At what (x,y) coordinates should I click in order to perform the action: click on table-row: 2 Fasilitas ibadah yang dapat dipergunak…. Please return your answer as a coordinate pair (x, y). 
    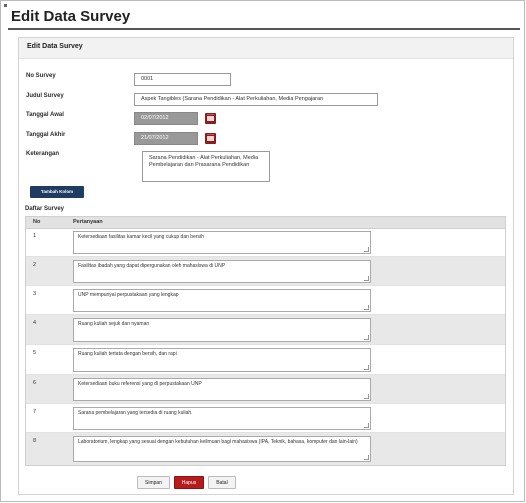
    Looking at the image, I should click on (265, 271).